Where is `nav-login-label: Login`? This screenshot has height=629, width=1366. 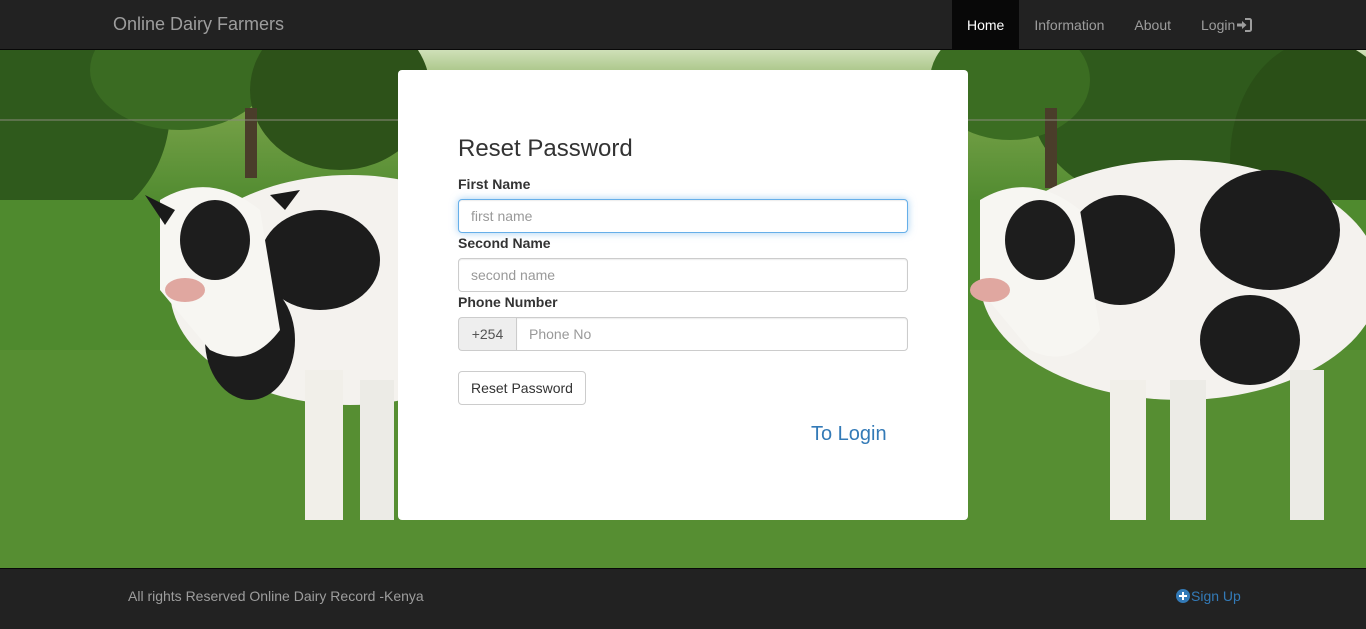
nav-login-label: Login is located at coordinates (1218, 25).